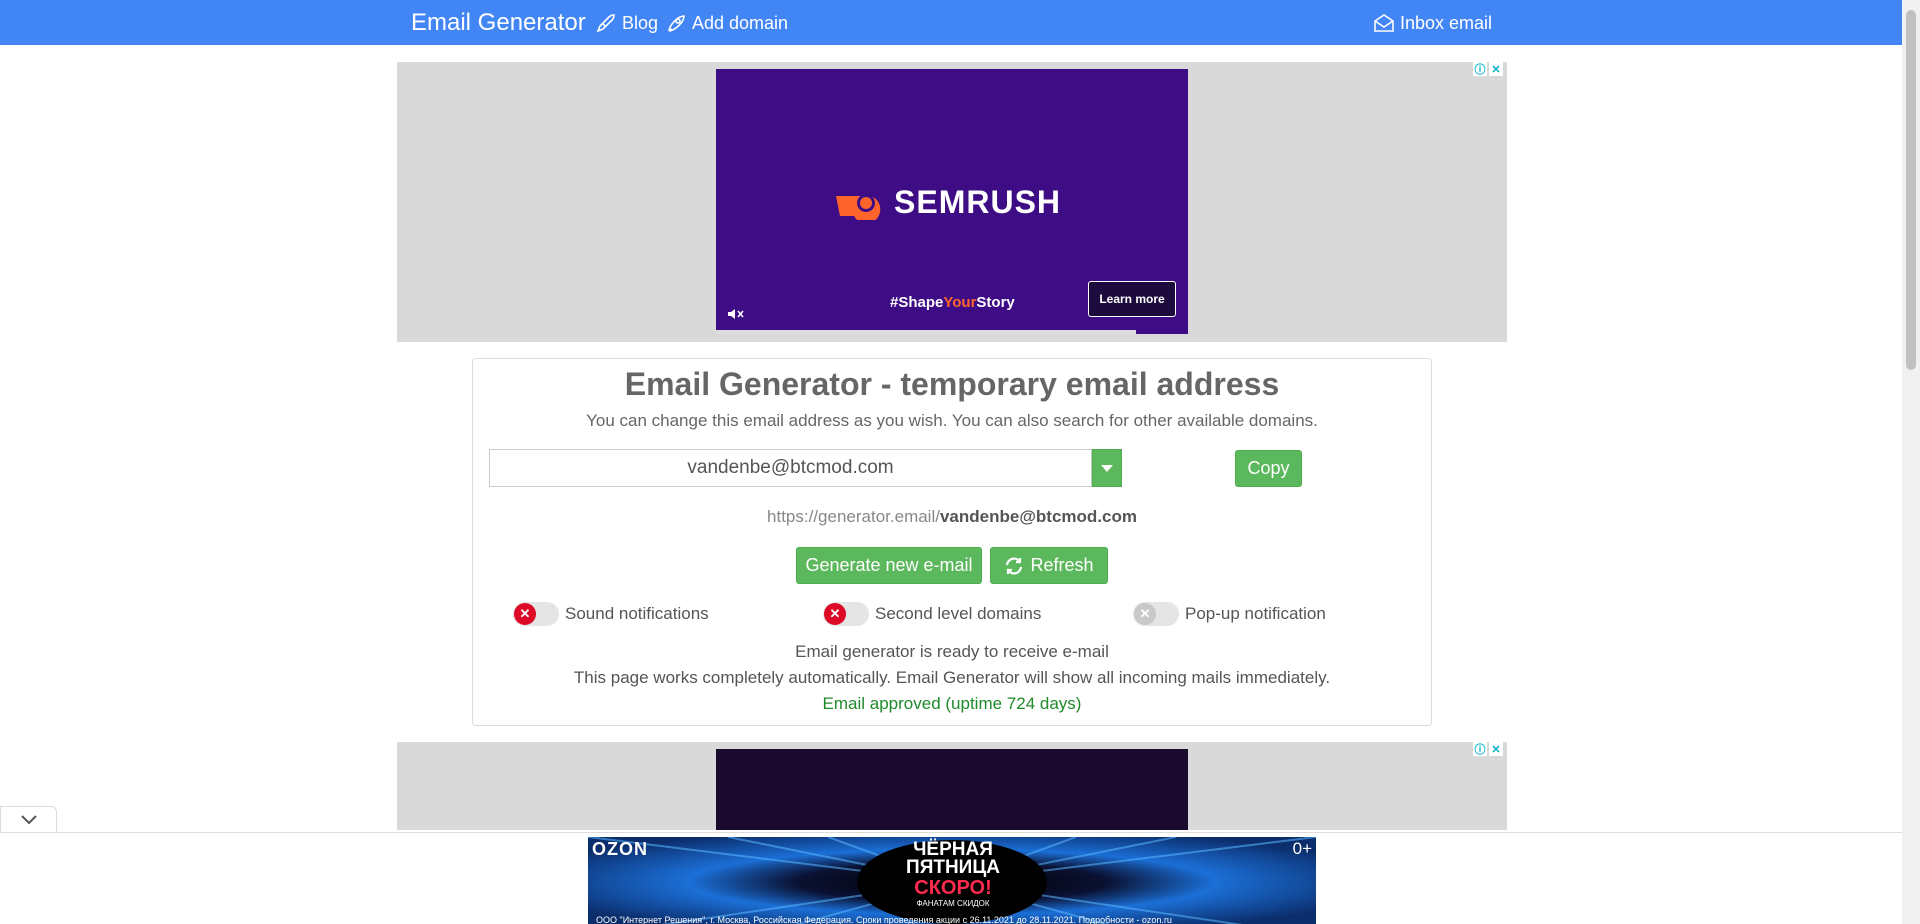 This screenshot has height=924, width=1920. What do you see at coordinates (640, 22) in the screenshot?
I see `nav-blog-label: Blog` at bounding box center [640, 22].